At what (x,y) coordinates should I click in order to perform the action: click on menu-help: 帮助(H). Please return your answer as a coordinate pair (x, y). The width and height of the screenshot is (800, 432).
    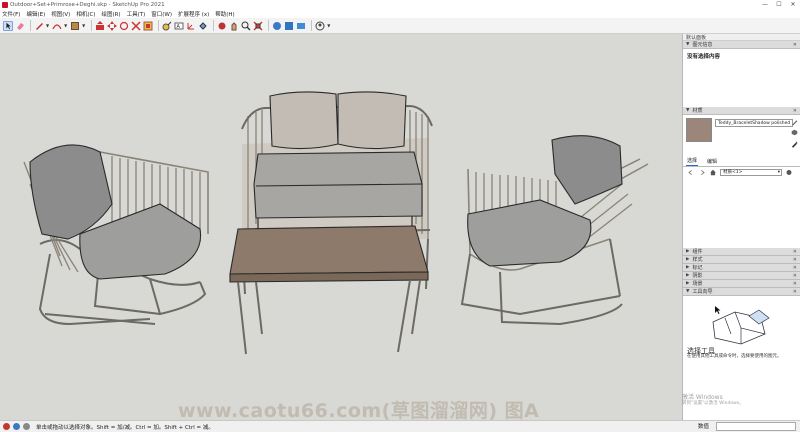
    Looking at the image, I should click on (224, 14).